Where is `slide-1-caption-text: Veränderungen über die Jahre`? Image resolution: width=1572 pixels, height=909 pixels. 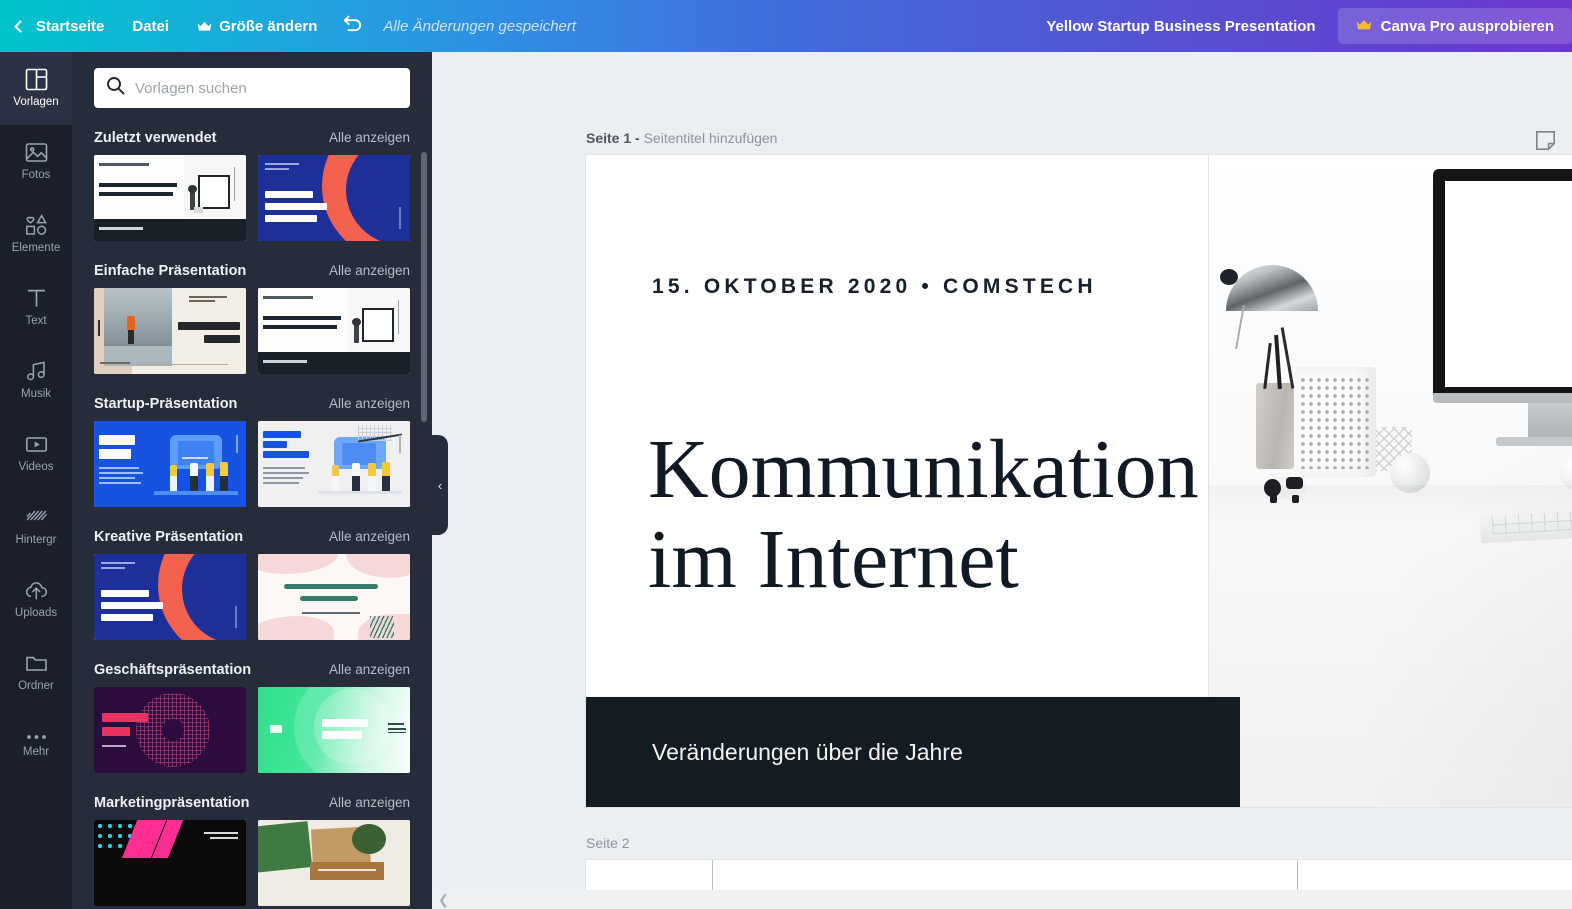 slide-1-caption-text: Veränderungen über die Jahre is located at coordinates (807, 751).